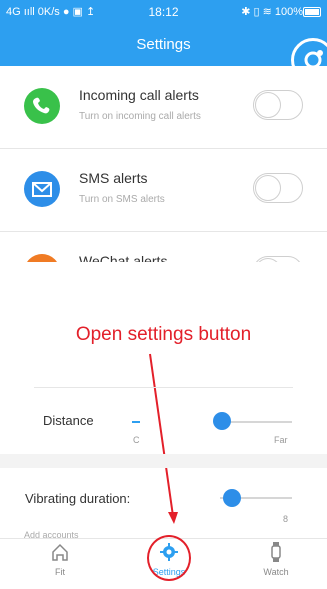 The height and width of the screenshot is (589, 327). What do you see at coordinates (169, 558) in the screenshot?
I see `annotation-circle` at bounding box center [169, 558].